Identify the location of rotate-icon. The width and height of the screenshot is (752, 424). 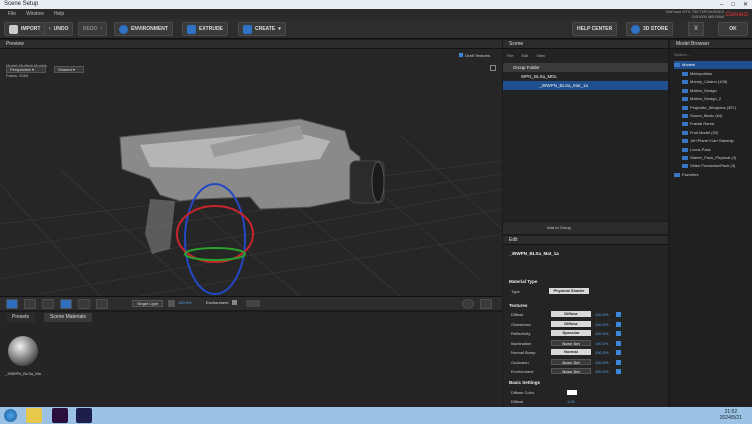
(66, 304).